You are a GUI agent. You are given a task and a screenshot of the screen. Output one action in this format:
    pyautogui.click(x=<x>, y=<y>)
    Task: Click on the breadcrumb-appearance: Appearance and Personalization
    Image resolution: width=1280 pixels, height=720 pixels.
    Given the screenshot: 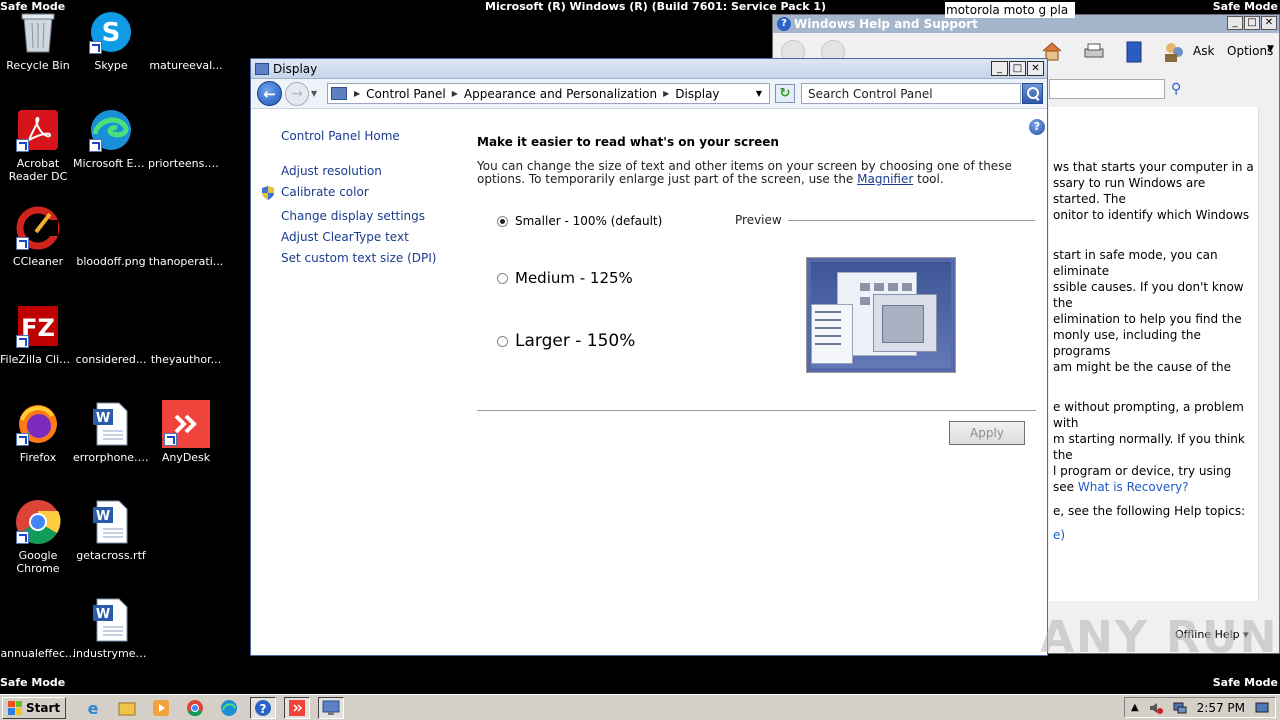 What is the action you would take?
    pyautogui.click(x=560, y=94)
    